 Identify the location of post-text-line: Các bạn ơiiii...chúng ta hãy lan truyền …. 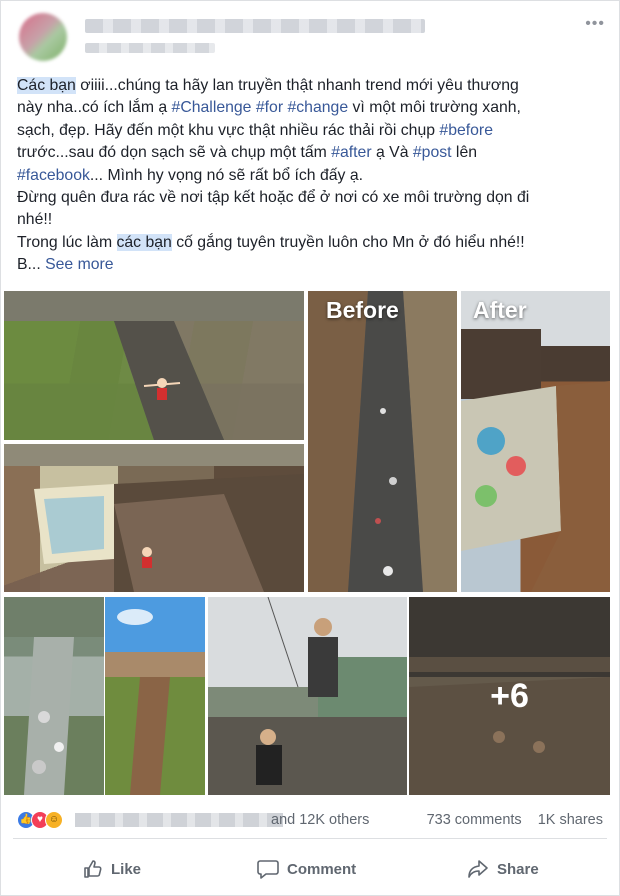
(312, 86).